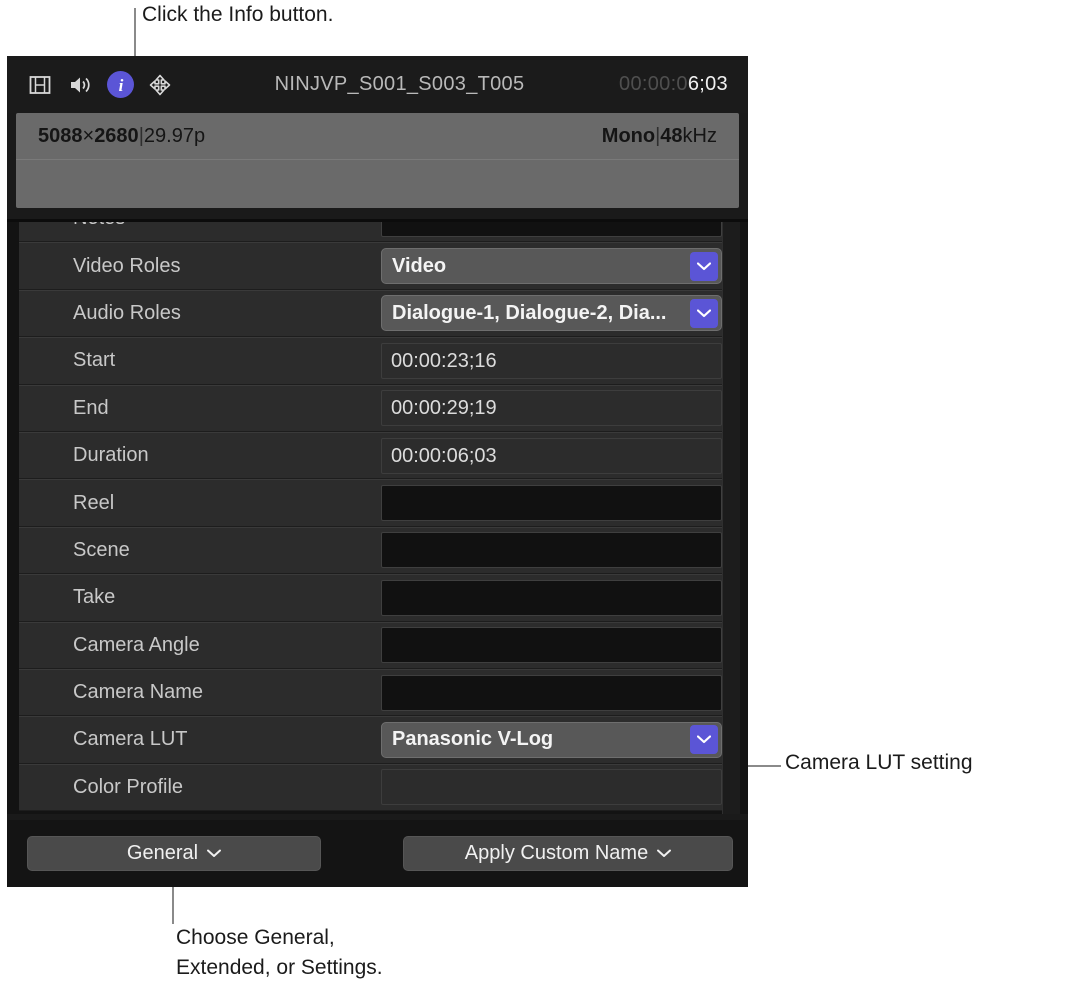 The width and height of the screenshot is (1068, 996). I want to click on property-label: Start, so click(94, 360).